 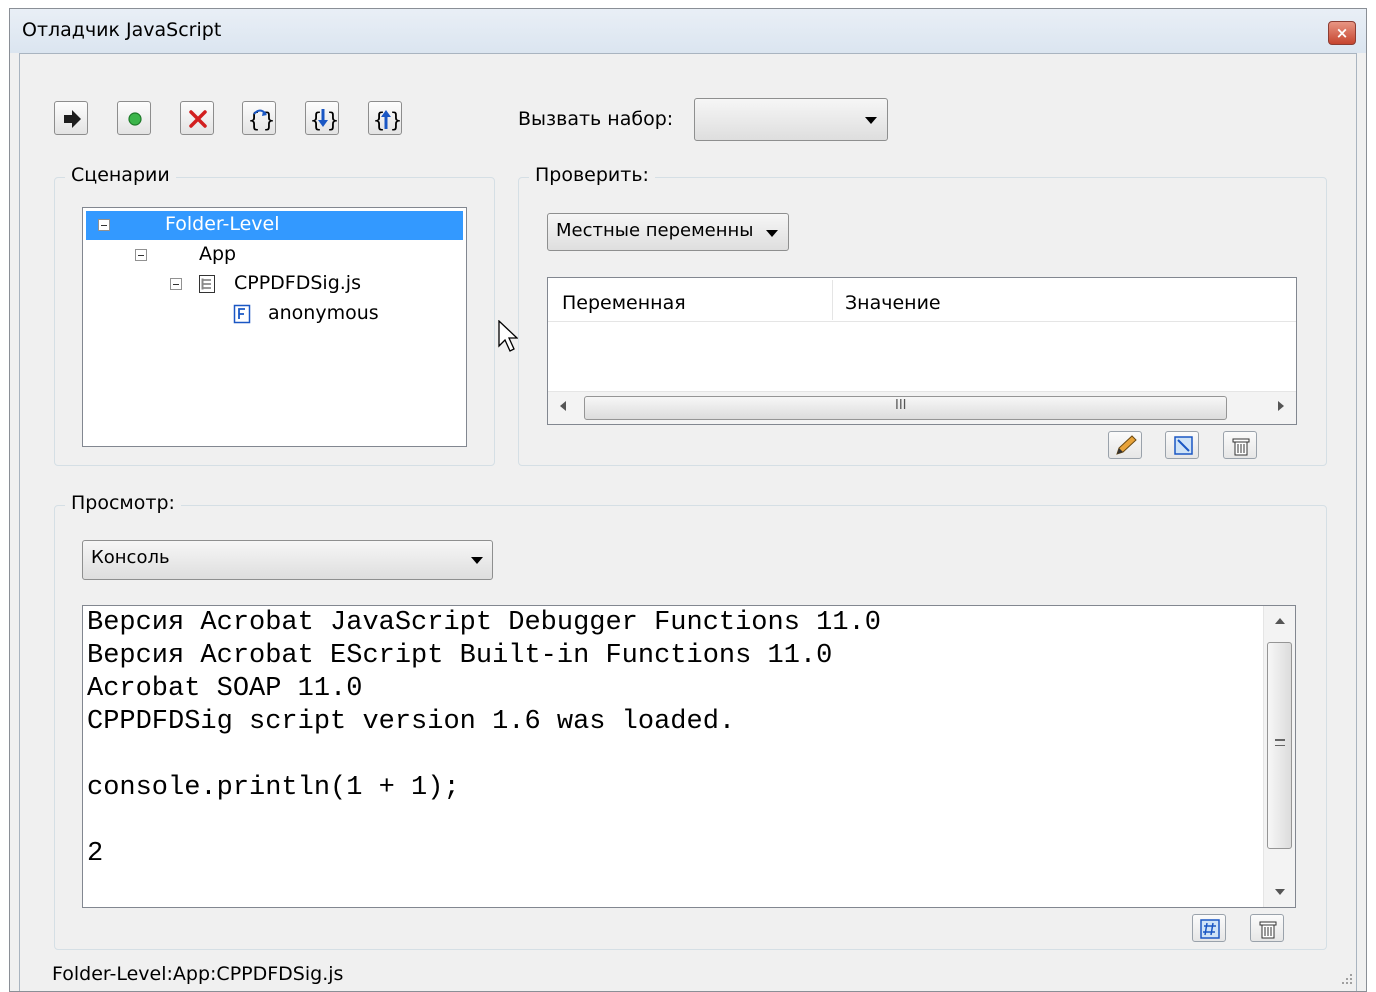 I want to click on pencil-icon, so click(x=1126, y=445).